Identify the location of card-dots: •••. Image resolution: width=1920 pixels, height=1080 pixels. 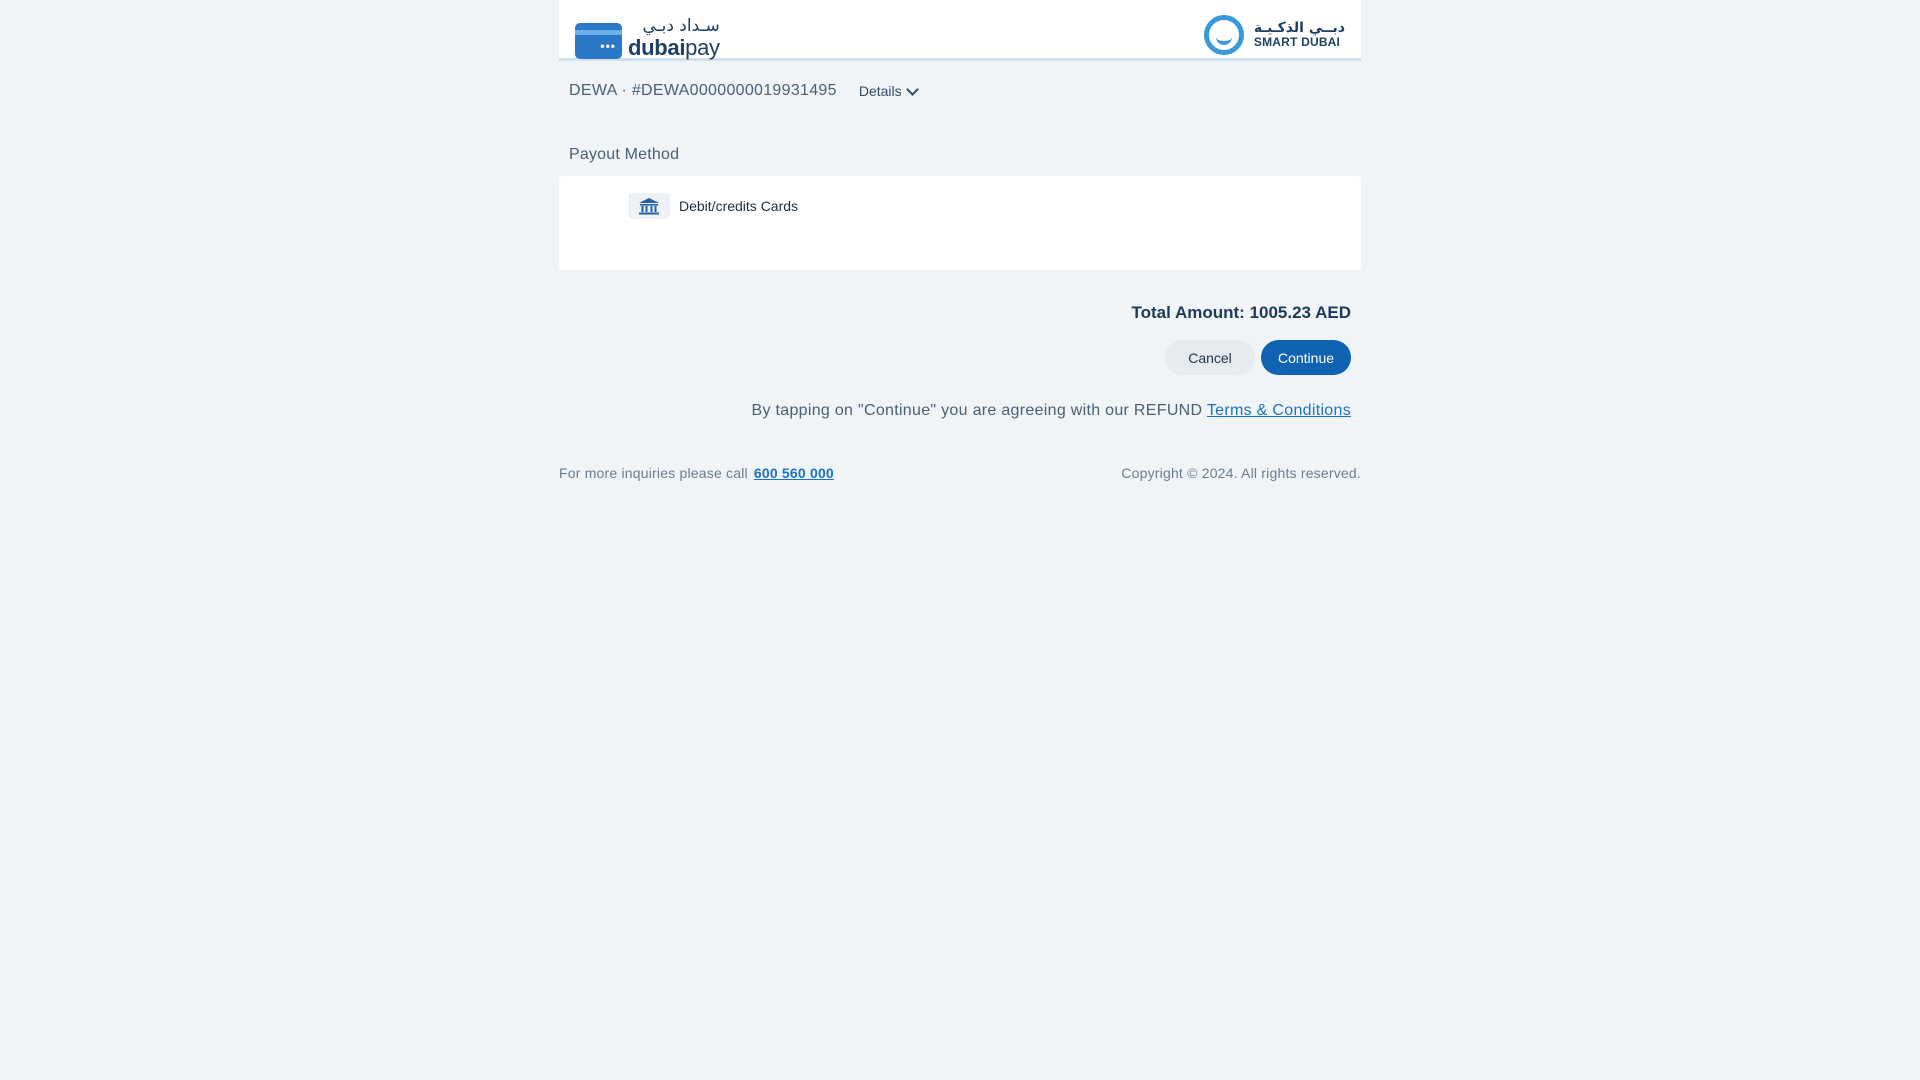
(608, 46).